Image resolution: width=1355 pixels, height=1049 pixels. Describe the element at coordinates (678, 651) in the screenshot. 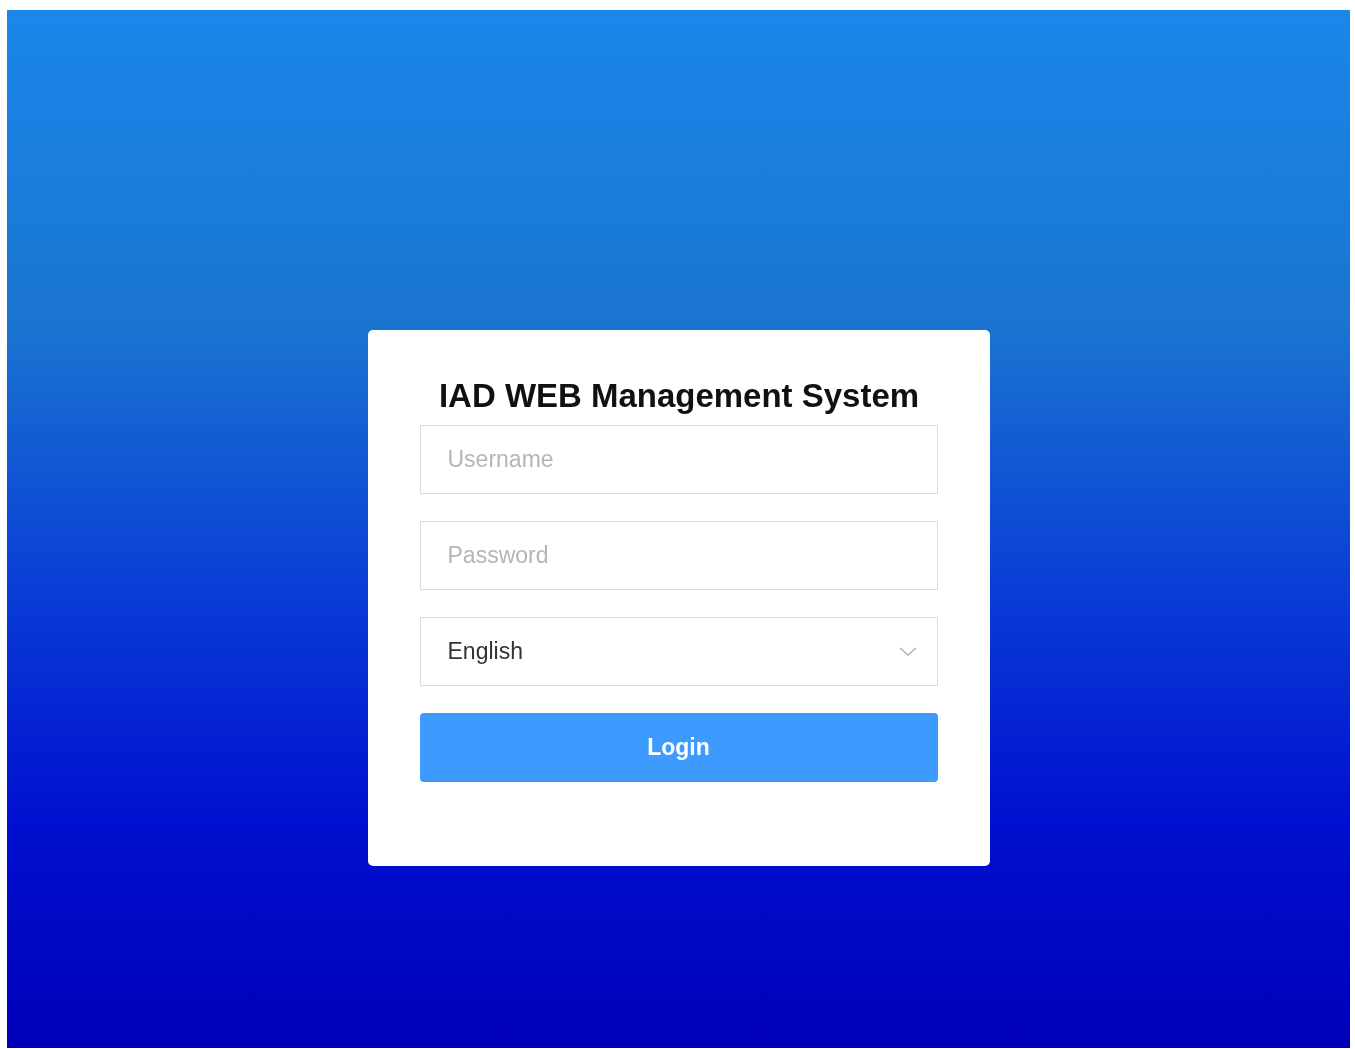

I see `language-dropdown: English` at that location.